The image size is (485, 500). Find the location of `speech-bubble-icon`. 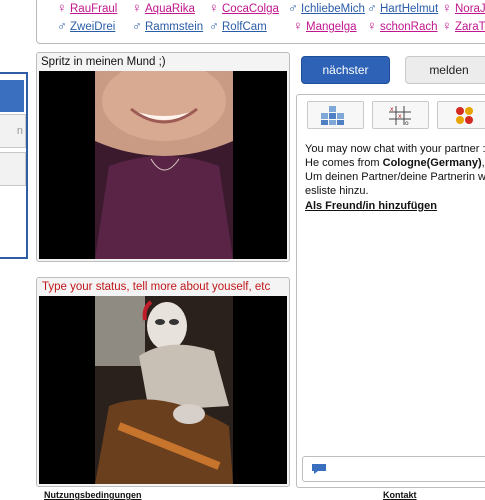

speech-bubble-icon is located at coordinates (319, 469).